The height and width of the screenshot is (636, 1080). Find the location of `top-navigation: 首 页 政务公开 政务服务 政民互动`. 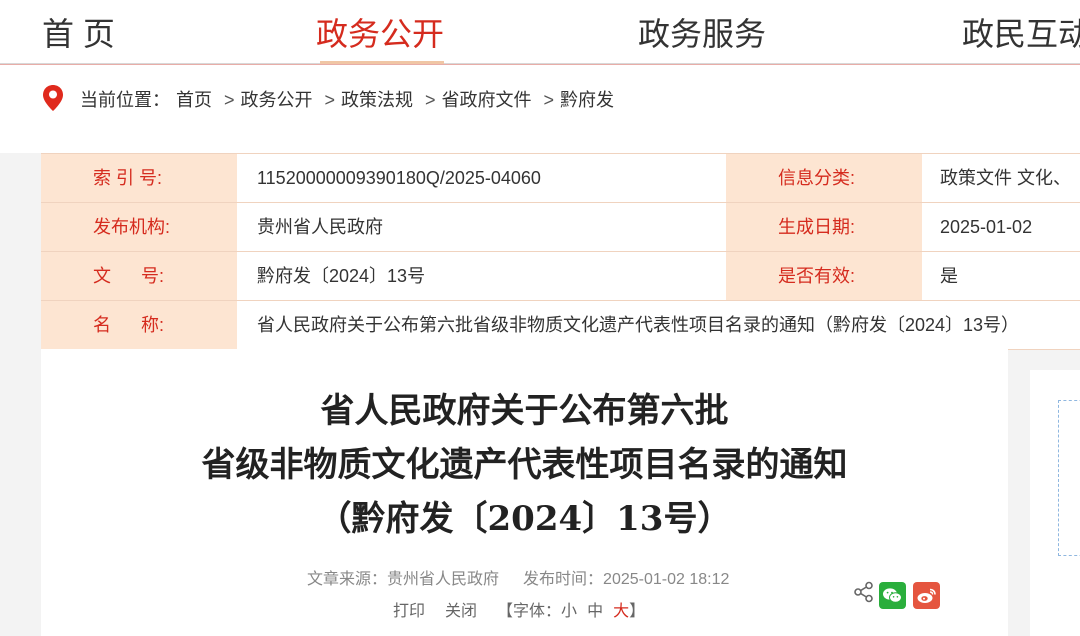

top-navigation: 首 页 政务公开 政务服务 政民互动 is located at coordinates (540, 32).